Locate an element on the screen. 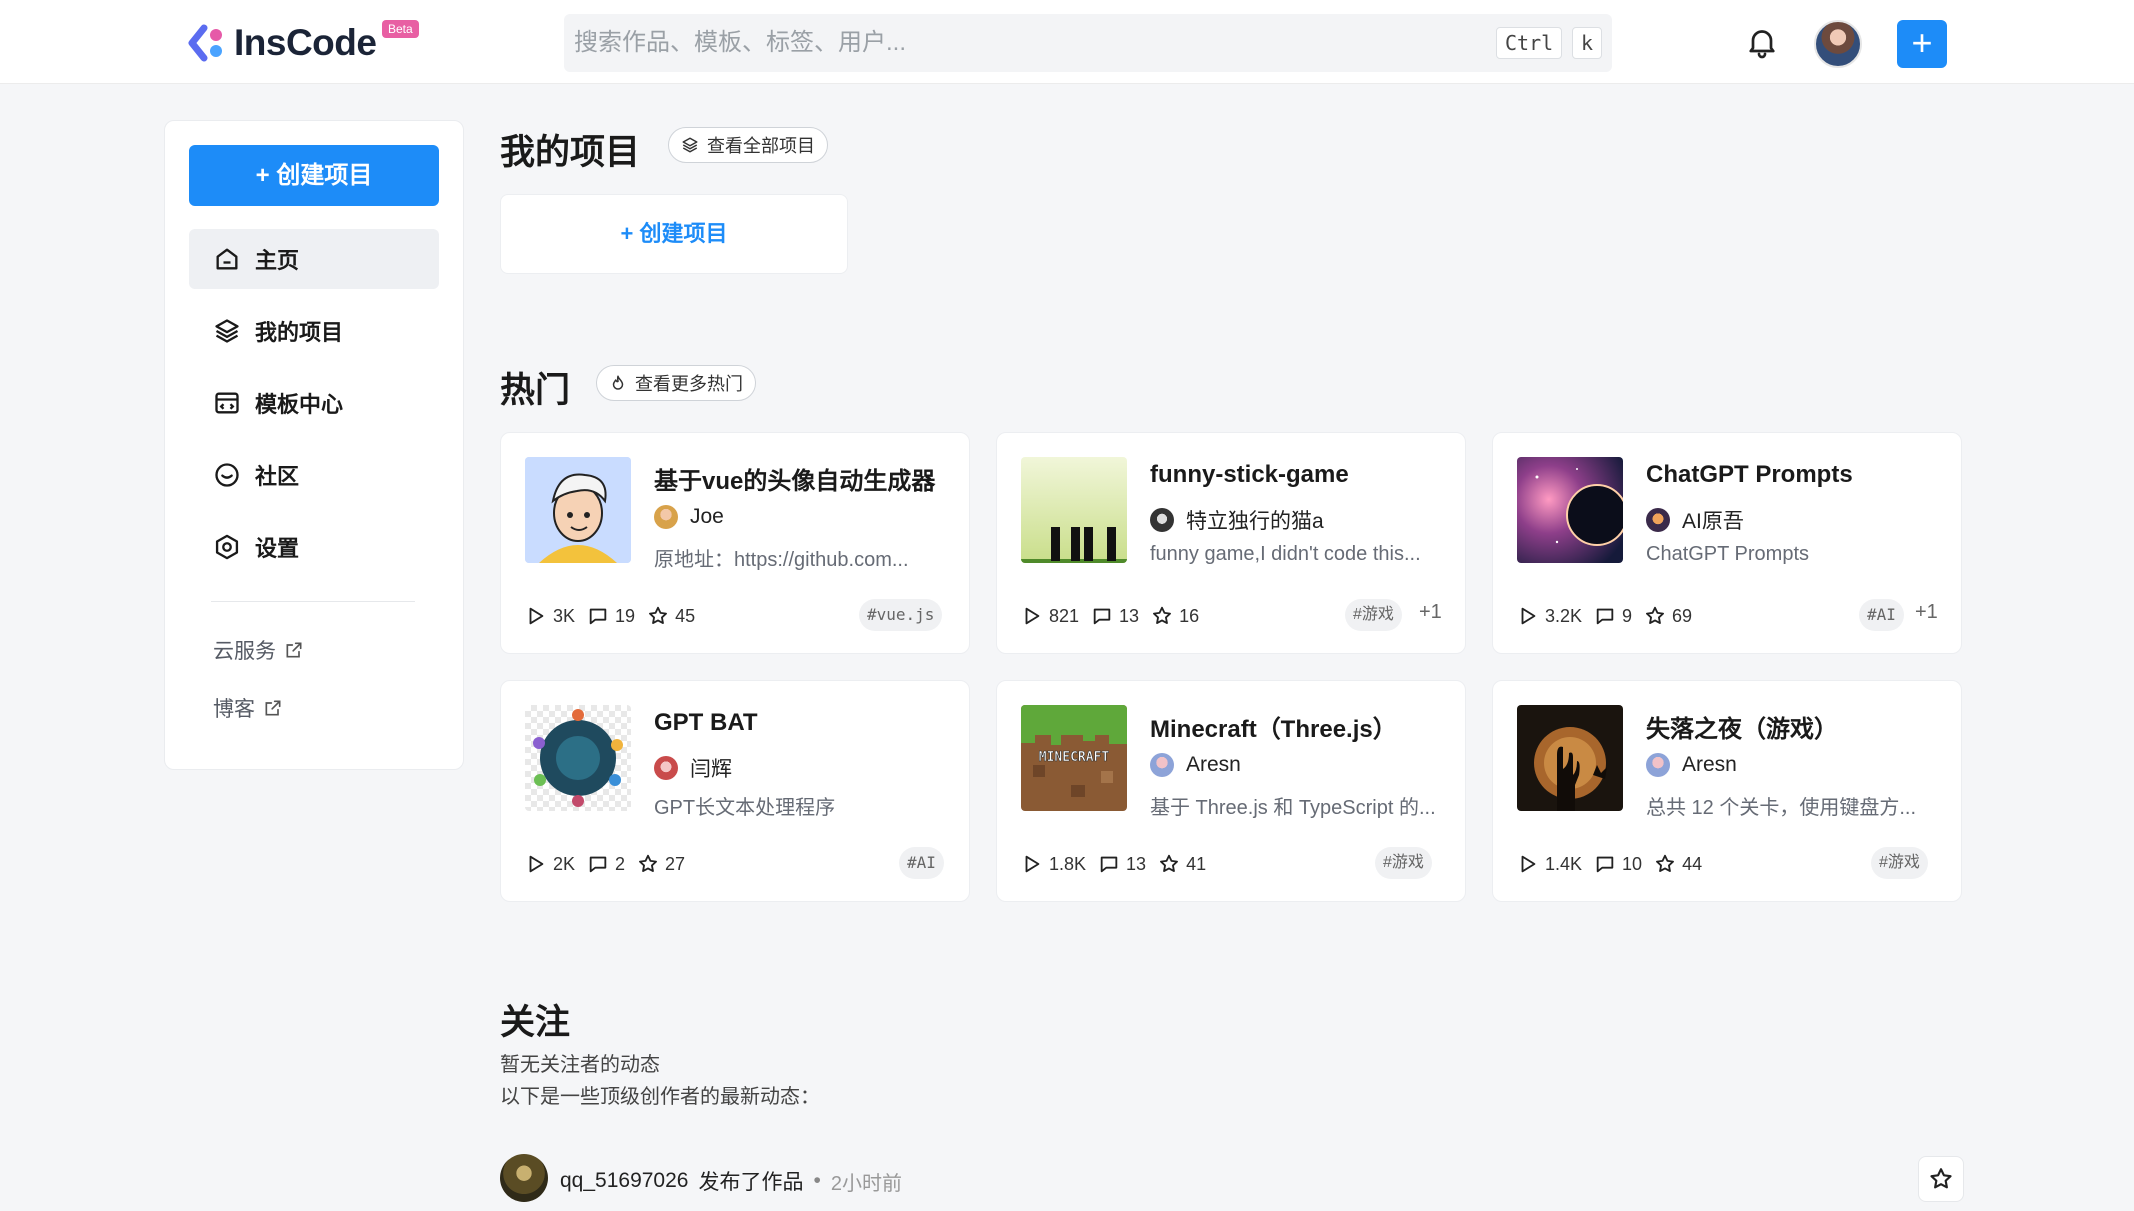  comment-count: 19 is located at coordinates (611, 616).